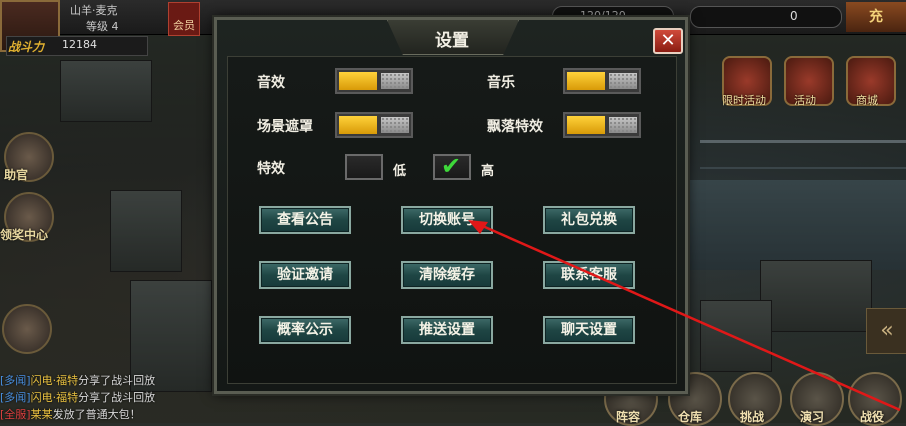 The image size is (906, 426). What do you see at coordinates (94, 10) in the screenshot?
I see `player-name: 山羊·麦克` at bounding box center [94, 10].